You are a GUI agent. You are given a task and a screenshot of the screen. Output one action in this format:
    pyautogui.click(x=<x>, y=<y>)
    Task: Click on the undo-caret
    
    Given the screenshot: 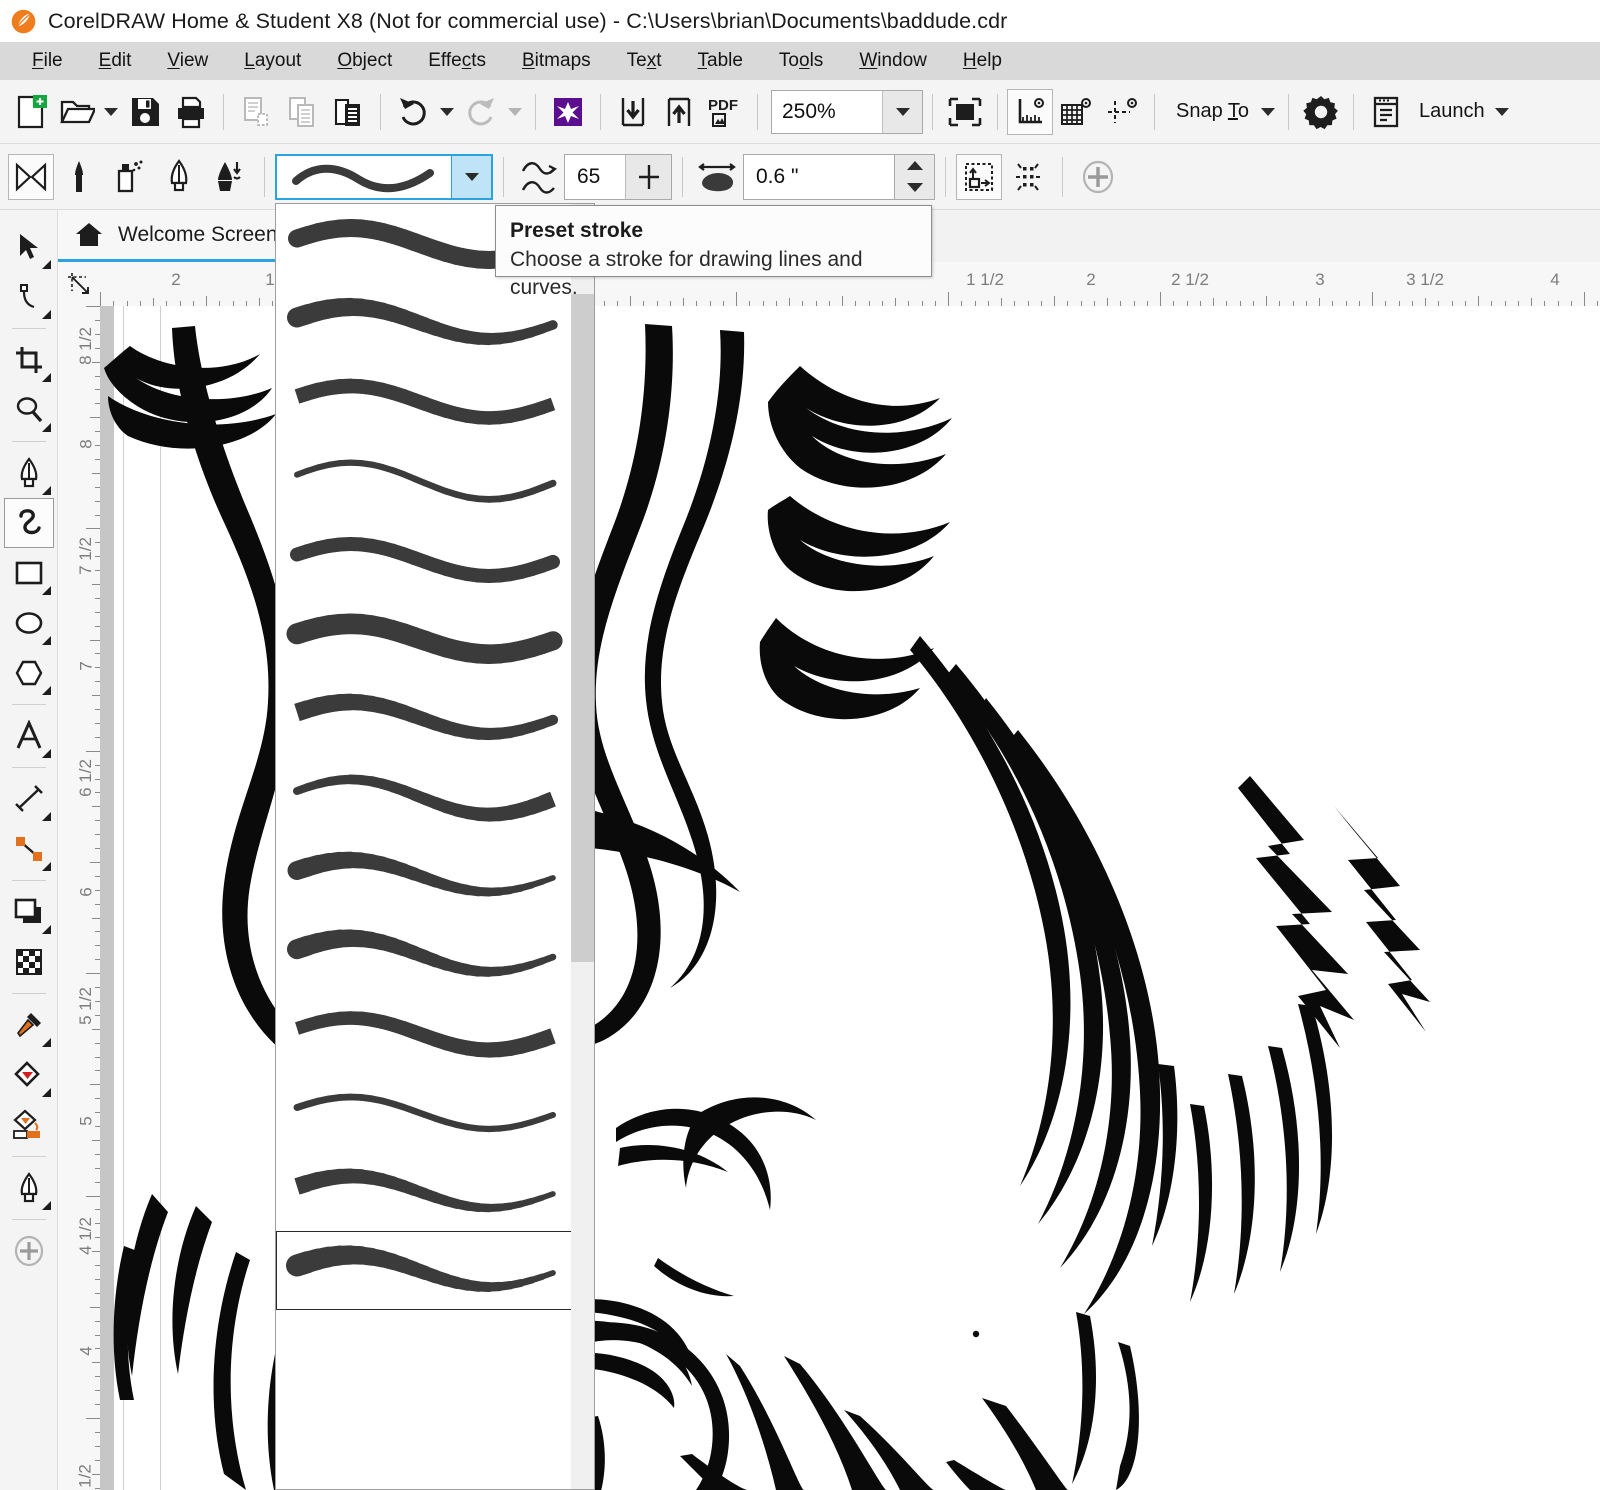 What is the action you would take?
    pyautogui.click(x=447, y=112)
    